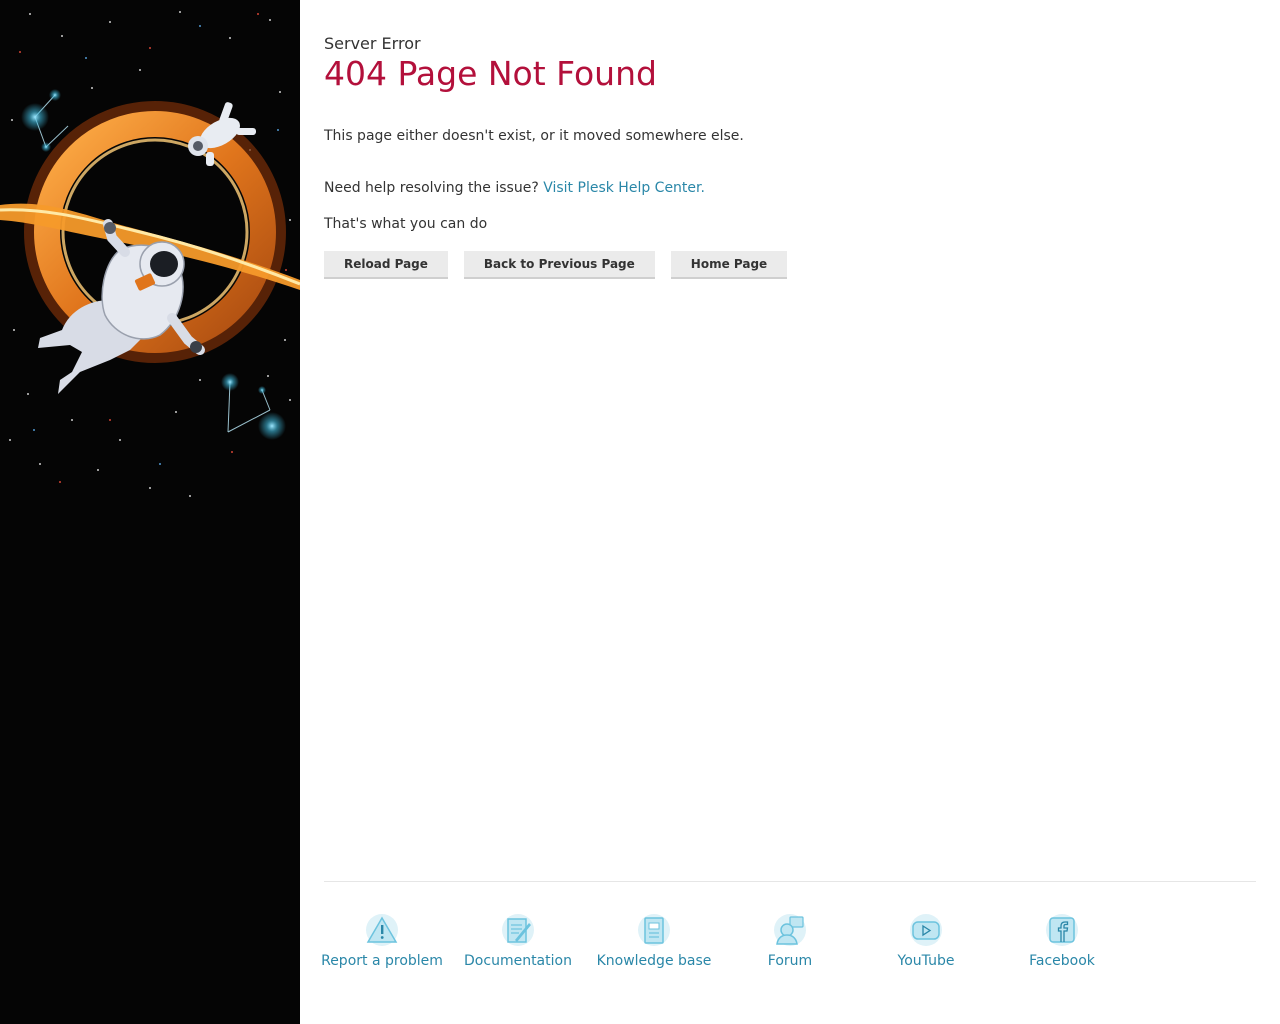 This screenshot has height=1024, width=1280. Describe the element at coordinates (1062, 930) in the screenshot. I see `facebook-icon` at that location.